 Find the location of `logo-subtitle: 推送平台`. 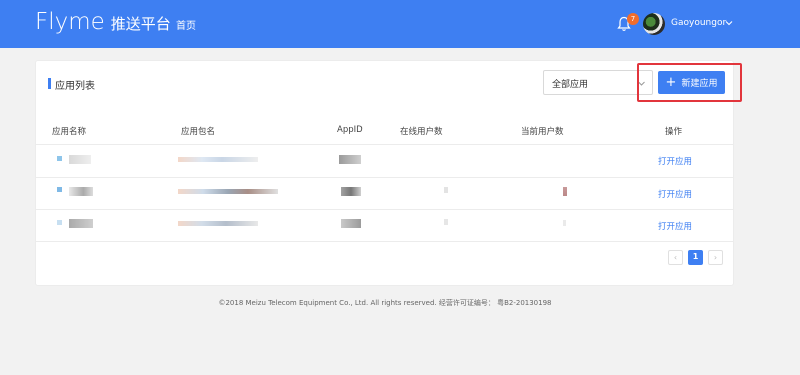

logo-subtitle: 推送平台 is located at coordinates (140, 24).